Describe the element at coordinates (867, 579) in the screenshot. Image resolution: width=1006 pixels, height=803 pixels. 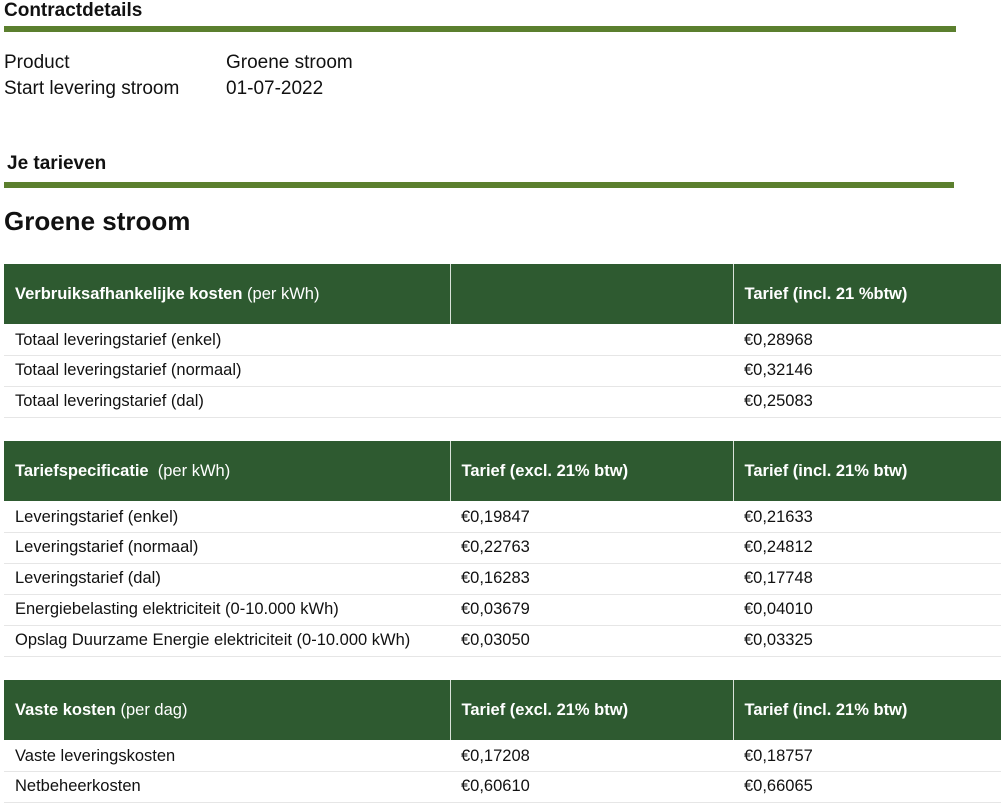
I see `row-incl: €0,17748` at that location.